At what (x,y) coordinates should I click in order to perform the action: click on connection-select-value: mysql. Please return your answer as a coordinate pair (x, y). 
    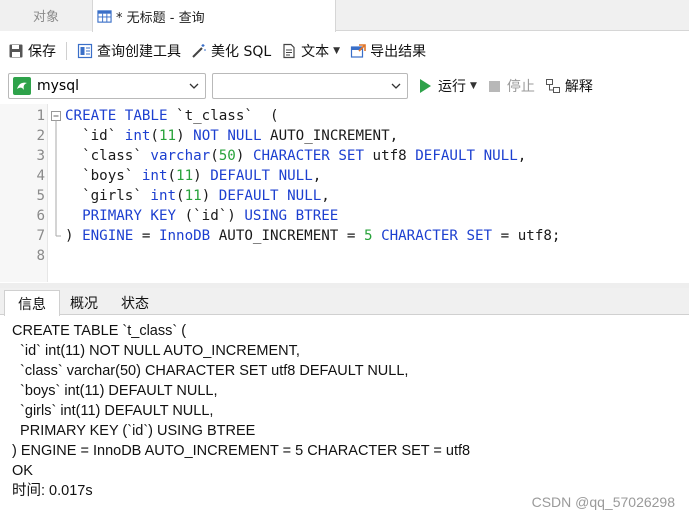
    Looking at the image, I should click on (58, 86).